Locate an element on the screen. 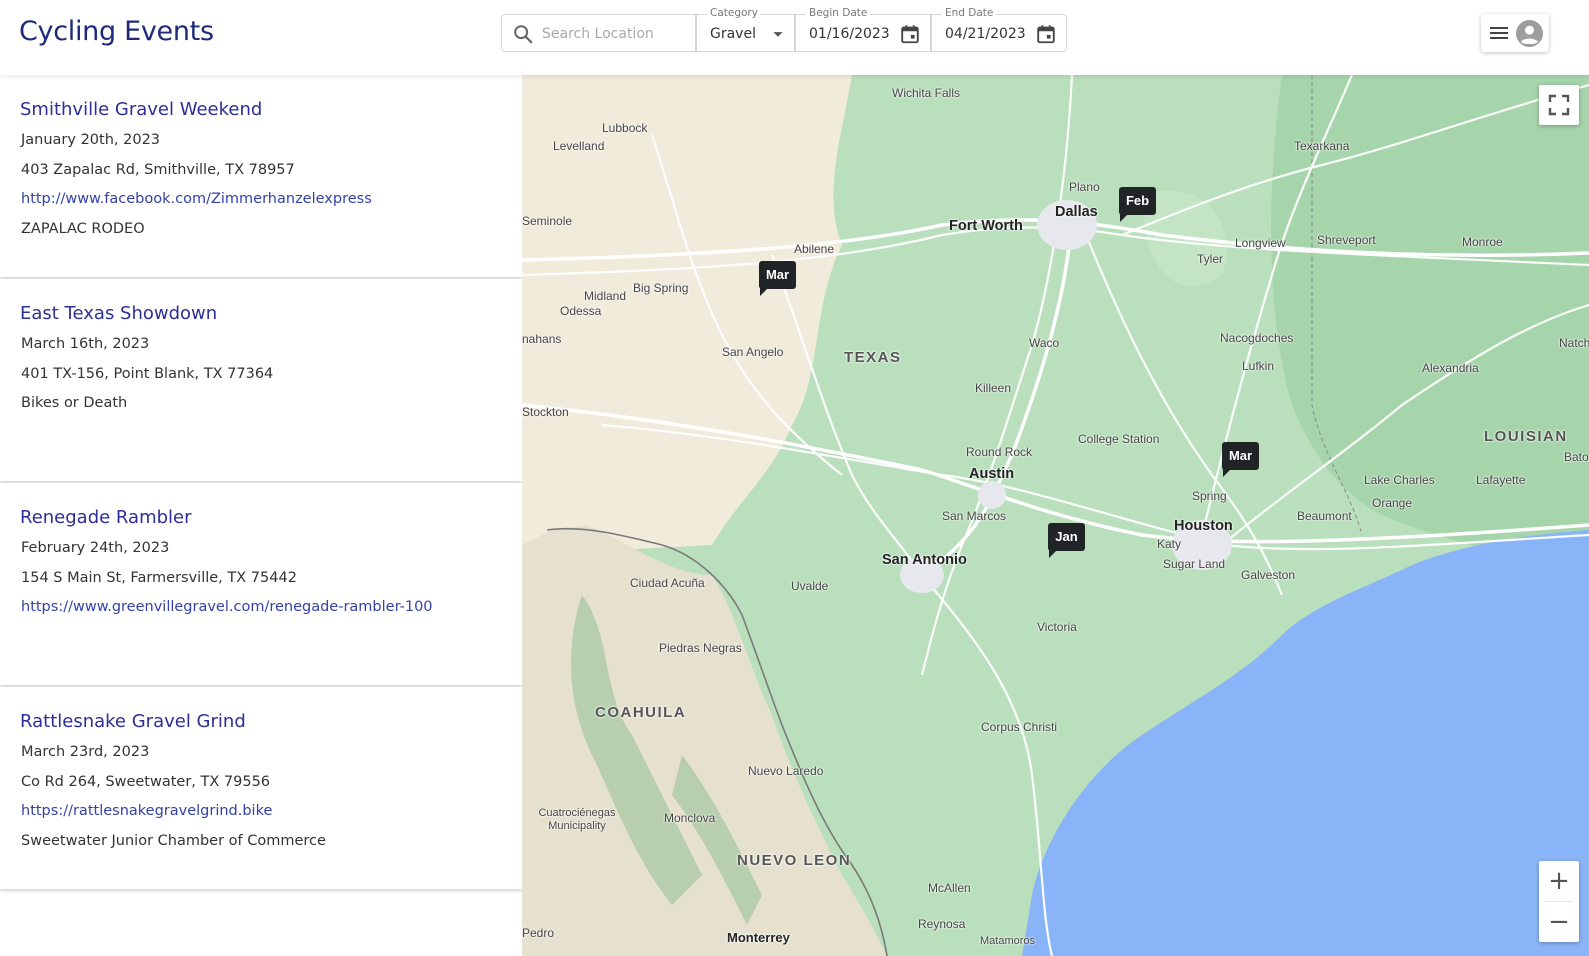  zoom-controls: + − is located at coordinates (1559, 901).